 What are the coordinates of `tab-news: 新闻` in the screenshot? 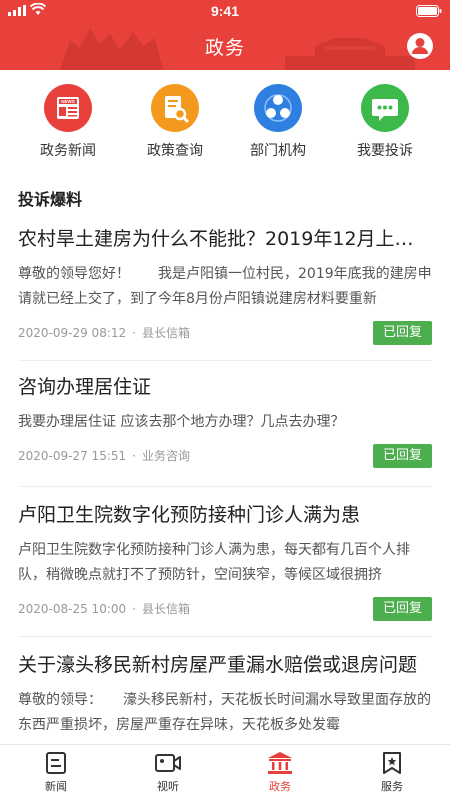 It's located at (56, 772).